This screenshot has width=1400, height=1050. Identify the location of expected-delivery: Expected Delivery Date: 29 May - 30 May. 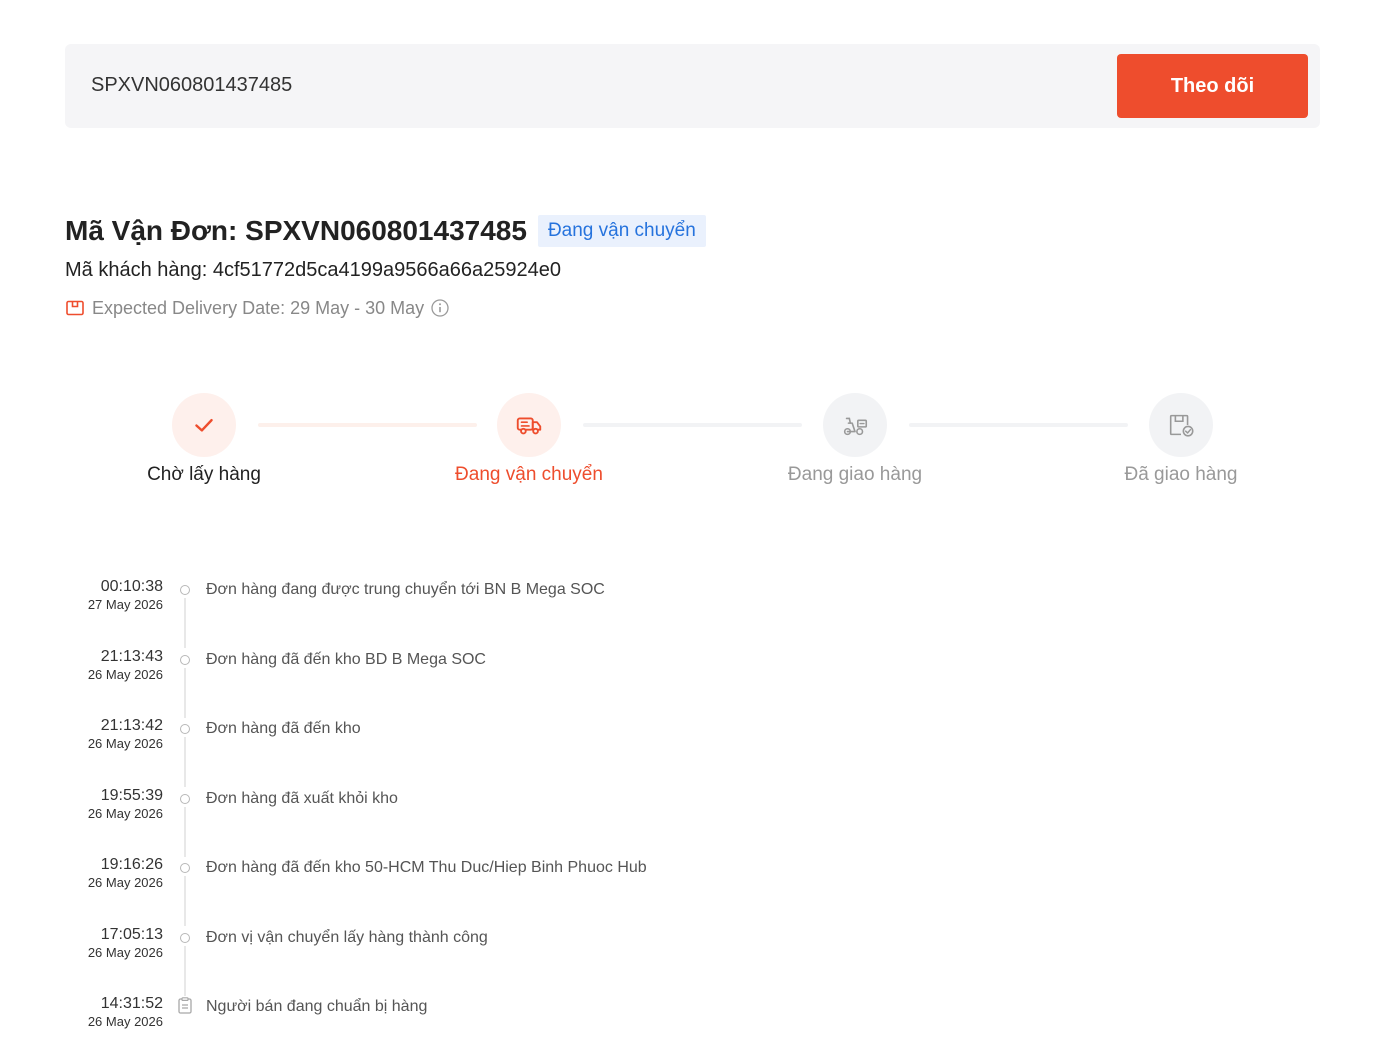
(257, 308).